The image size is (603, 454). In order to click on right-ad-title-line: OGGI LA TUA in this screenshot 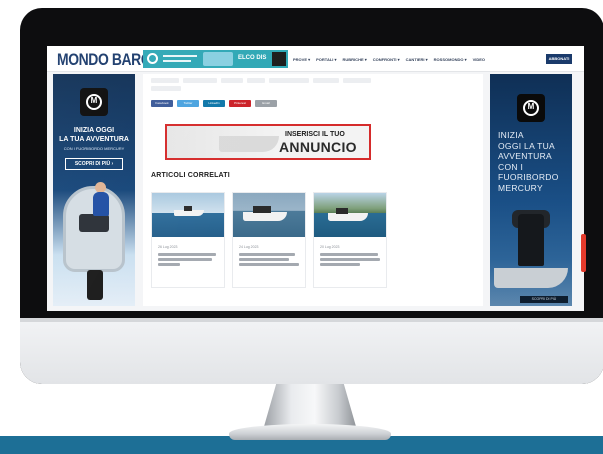, I will do `click(526, 145)`.